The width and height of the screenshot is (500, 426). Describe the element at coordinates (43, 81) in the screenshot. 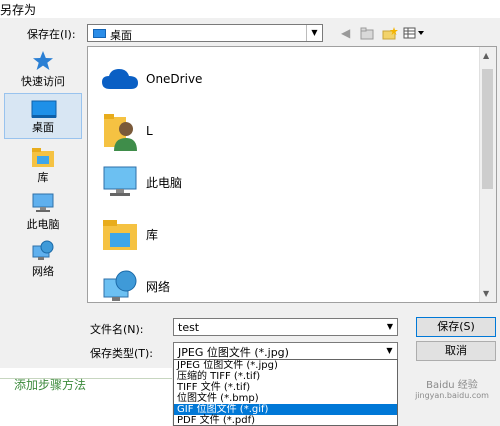

I see `place-label: 快速访问` at that location.